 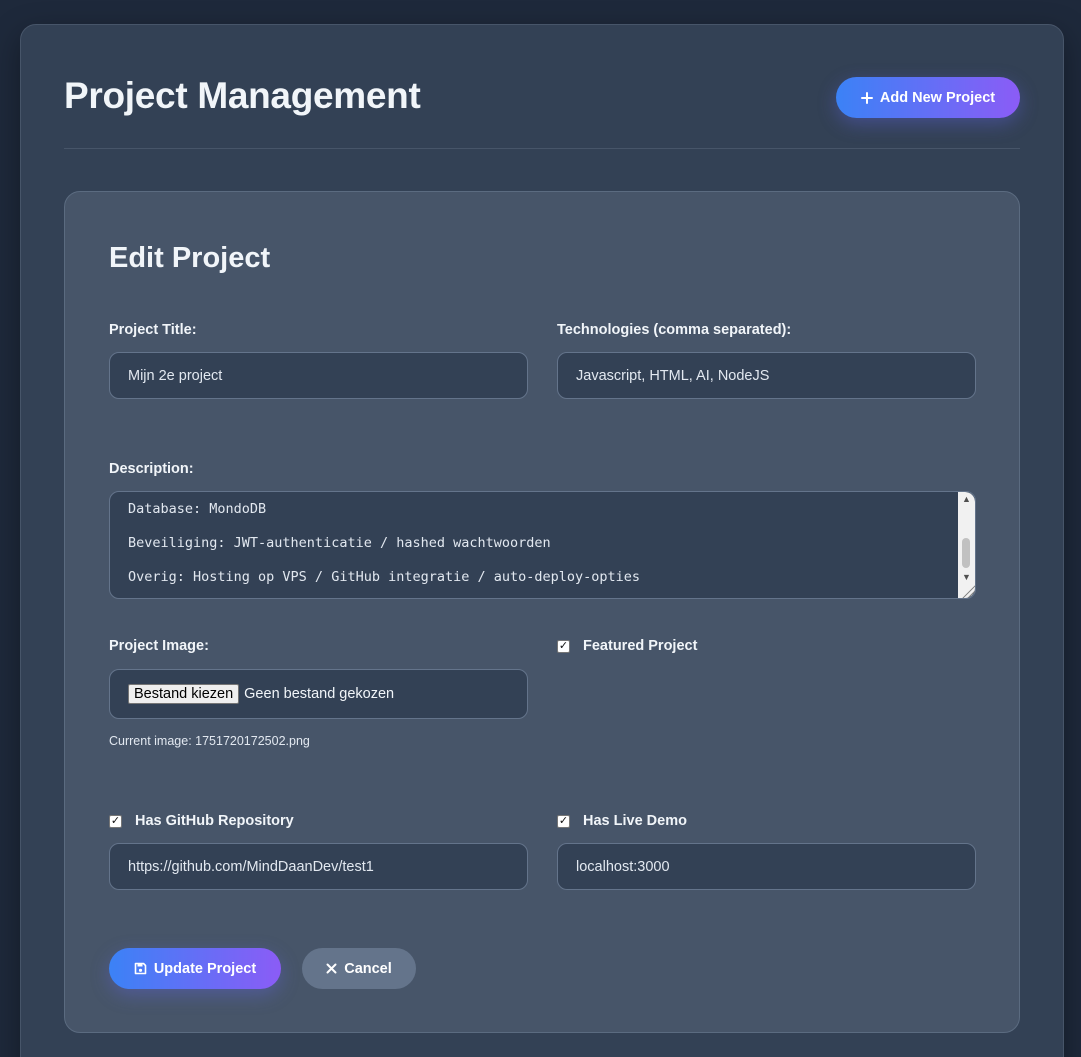 I want to click on choose-file-button: Bestand kiezen, so click(x=184, y=694).